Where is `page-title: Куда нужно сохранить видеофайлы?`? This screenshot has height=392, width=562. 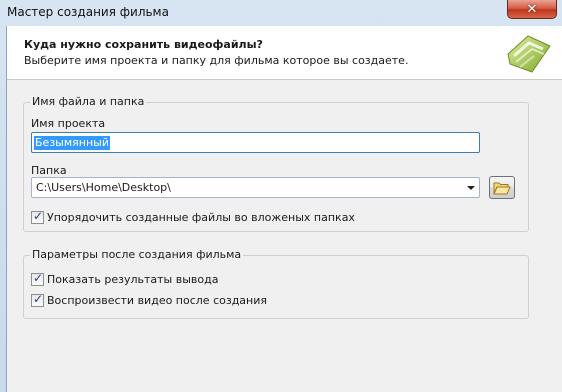
page-title: Куда нужно сохранить видеофайлы? is located at coordinates (143, 44).